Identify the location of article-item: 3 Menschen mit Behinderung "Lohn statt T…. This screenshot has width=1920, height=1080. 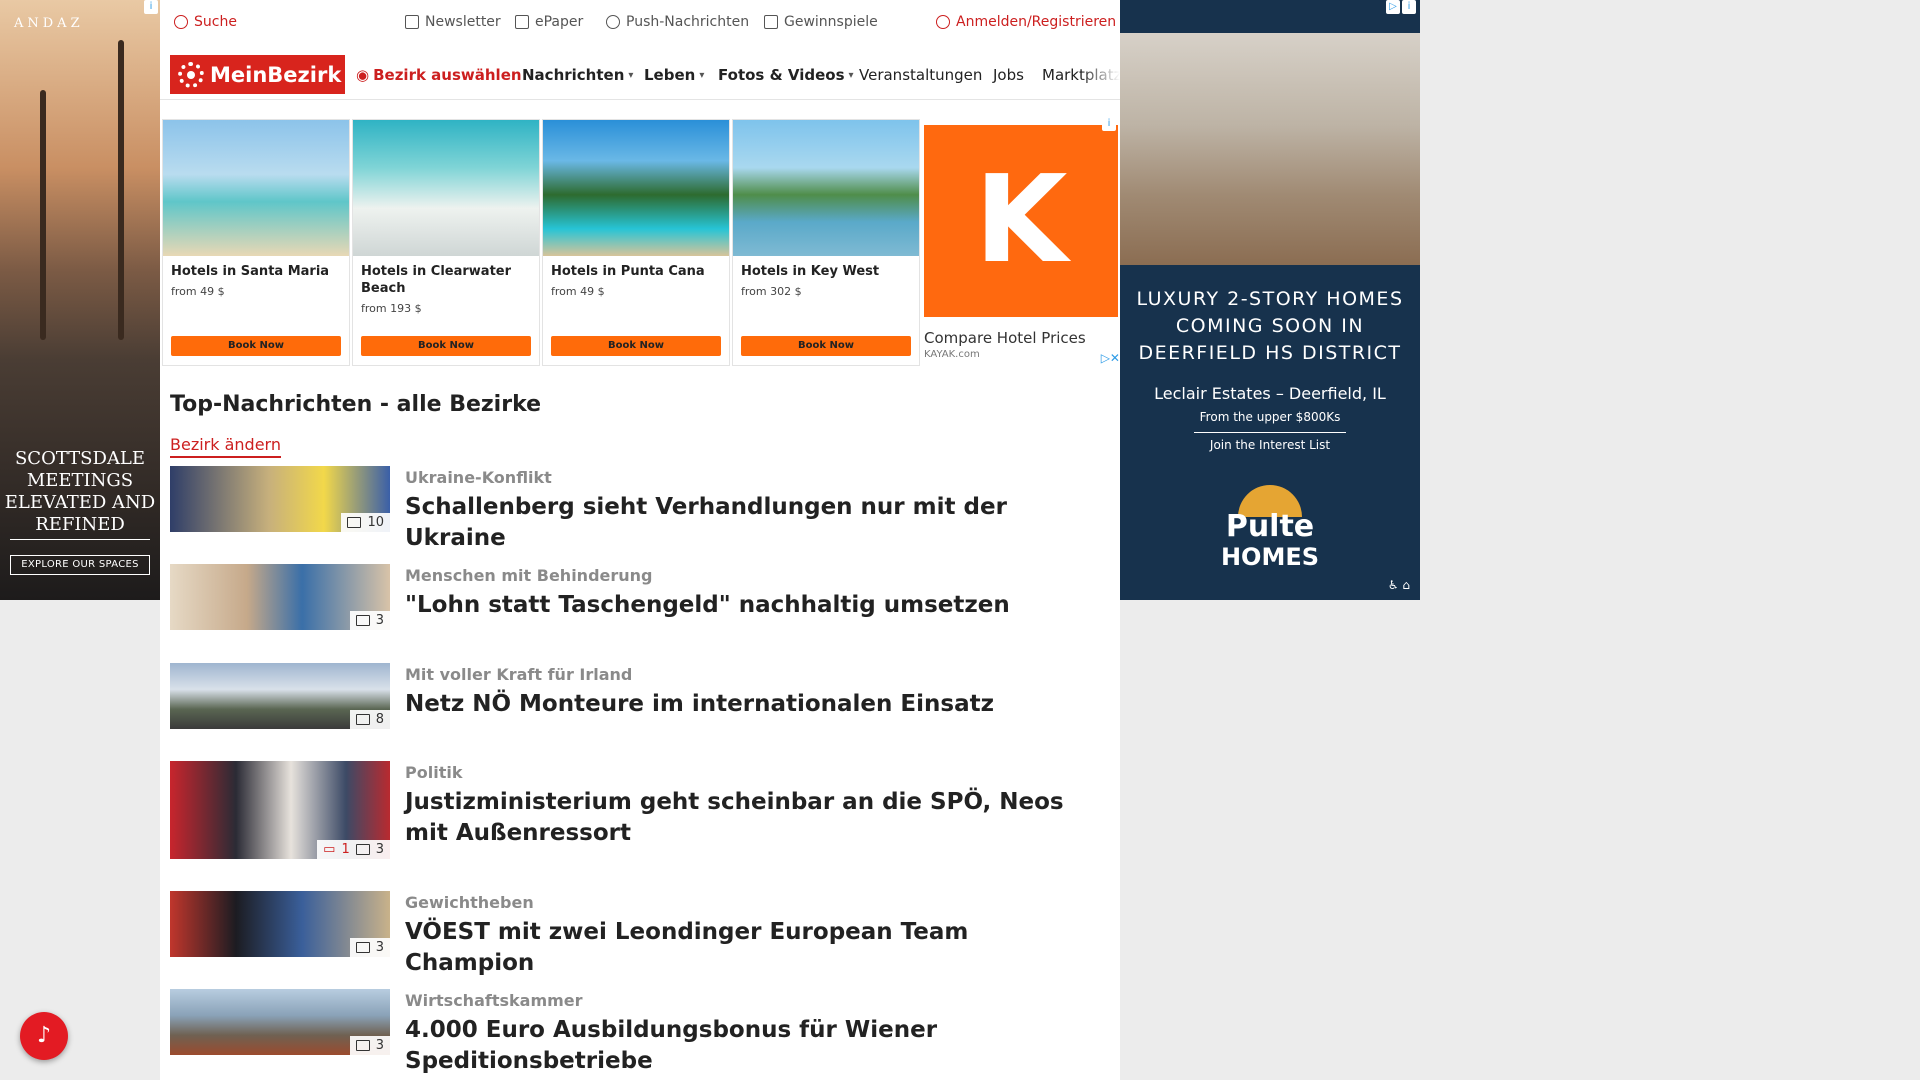
(640, 599).